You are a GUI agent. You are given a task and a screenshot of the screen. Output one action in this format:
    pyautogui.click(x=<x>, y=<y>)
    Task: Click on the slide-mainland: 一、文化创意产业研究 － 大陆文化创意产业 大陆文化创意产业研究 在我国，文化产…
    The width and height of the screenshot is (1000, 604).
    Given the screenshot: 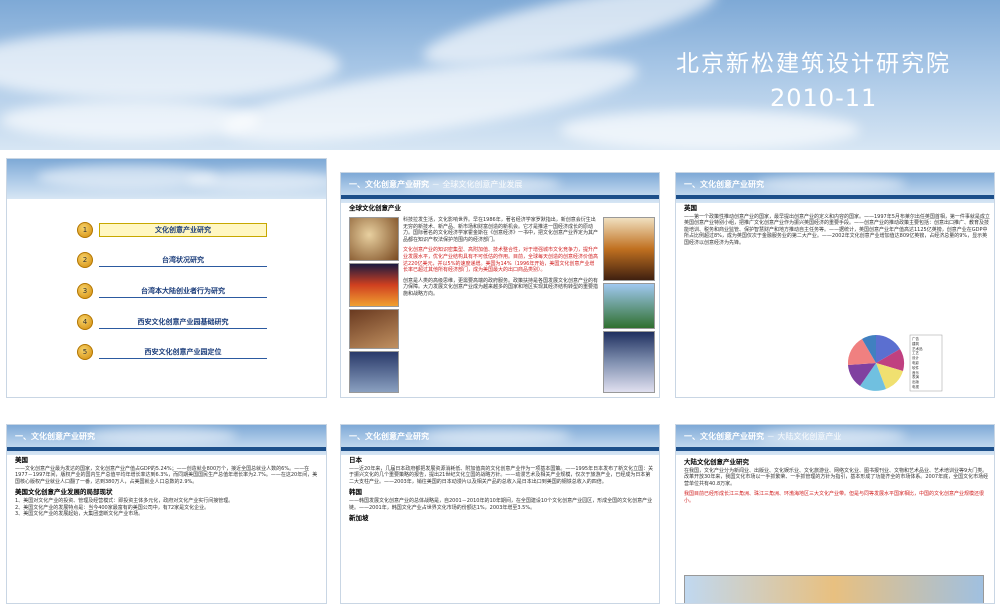 What is the action you would take?
    pyautogui.click(x=835, y=514)
    